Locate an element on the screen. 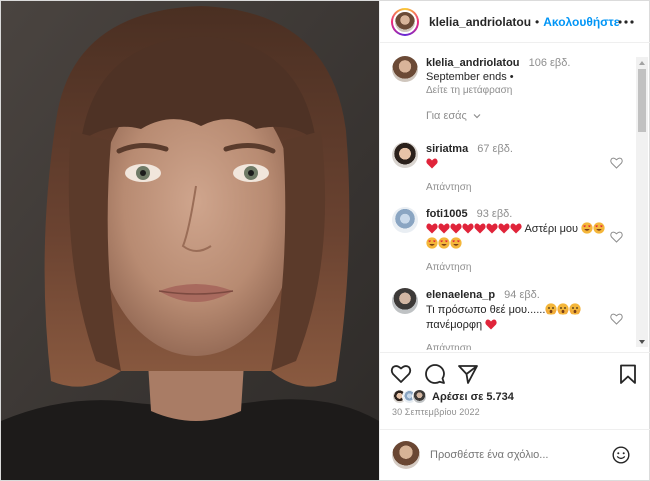  see-translation-link: Δείτε τη μετάφραση is located at coordinates (498, 91).